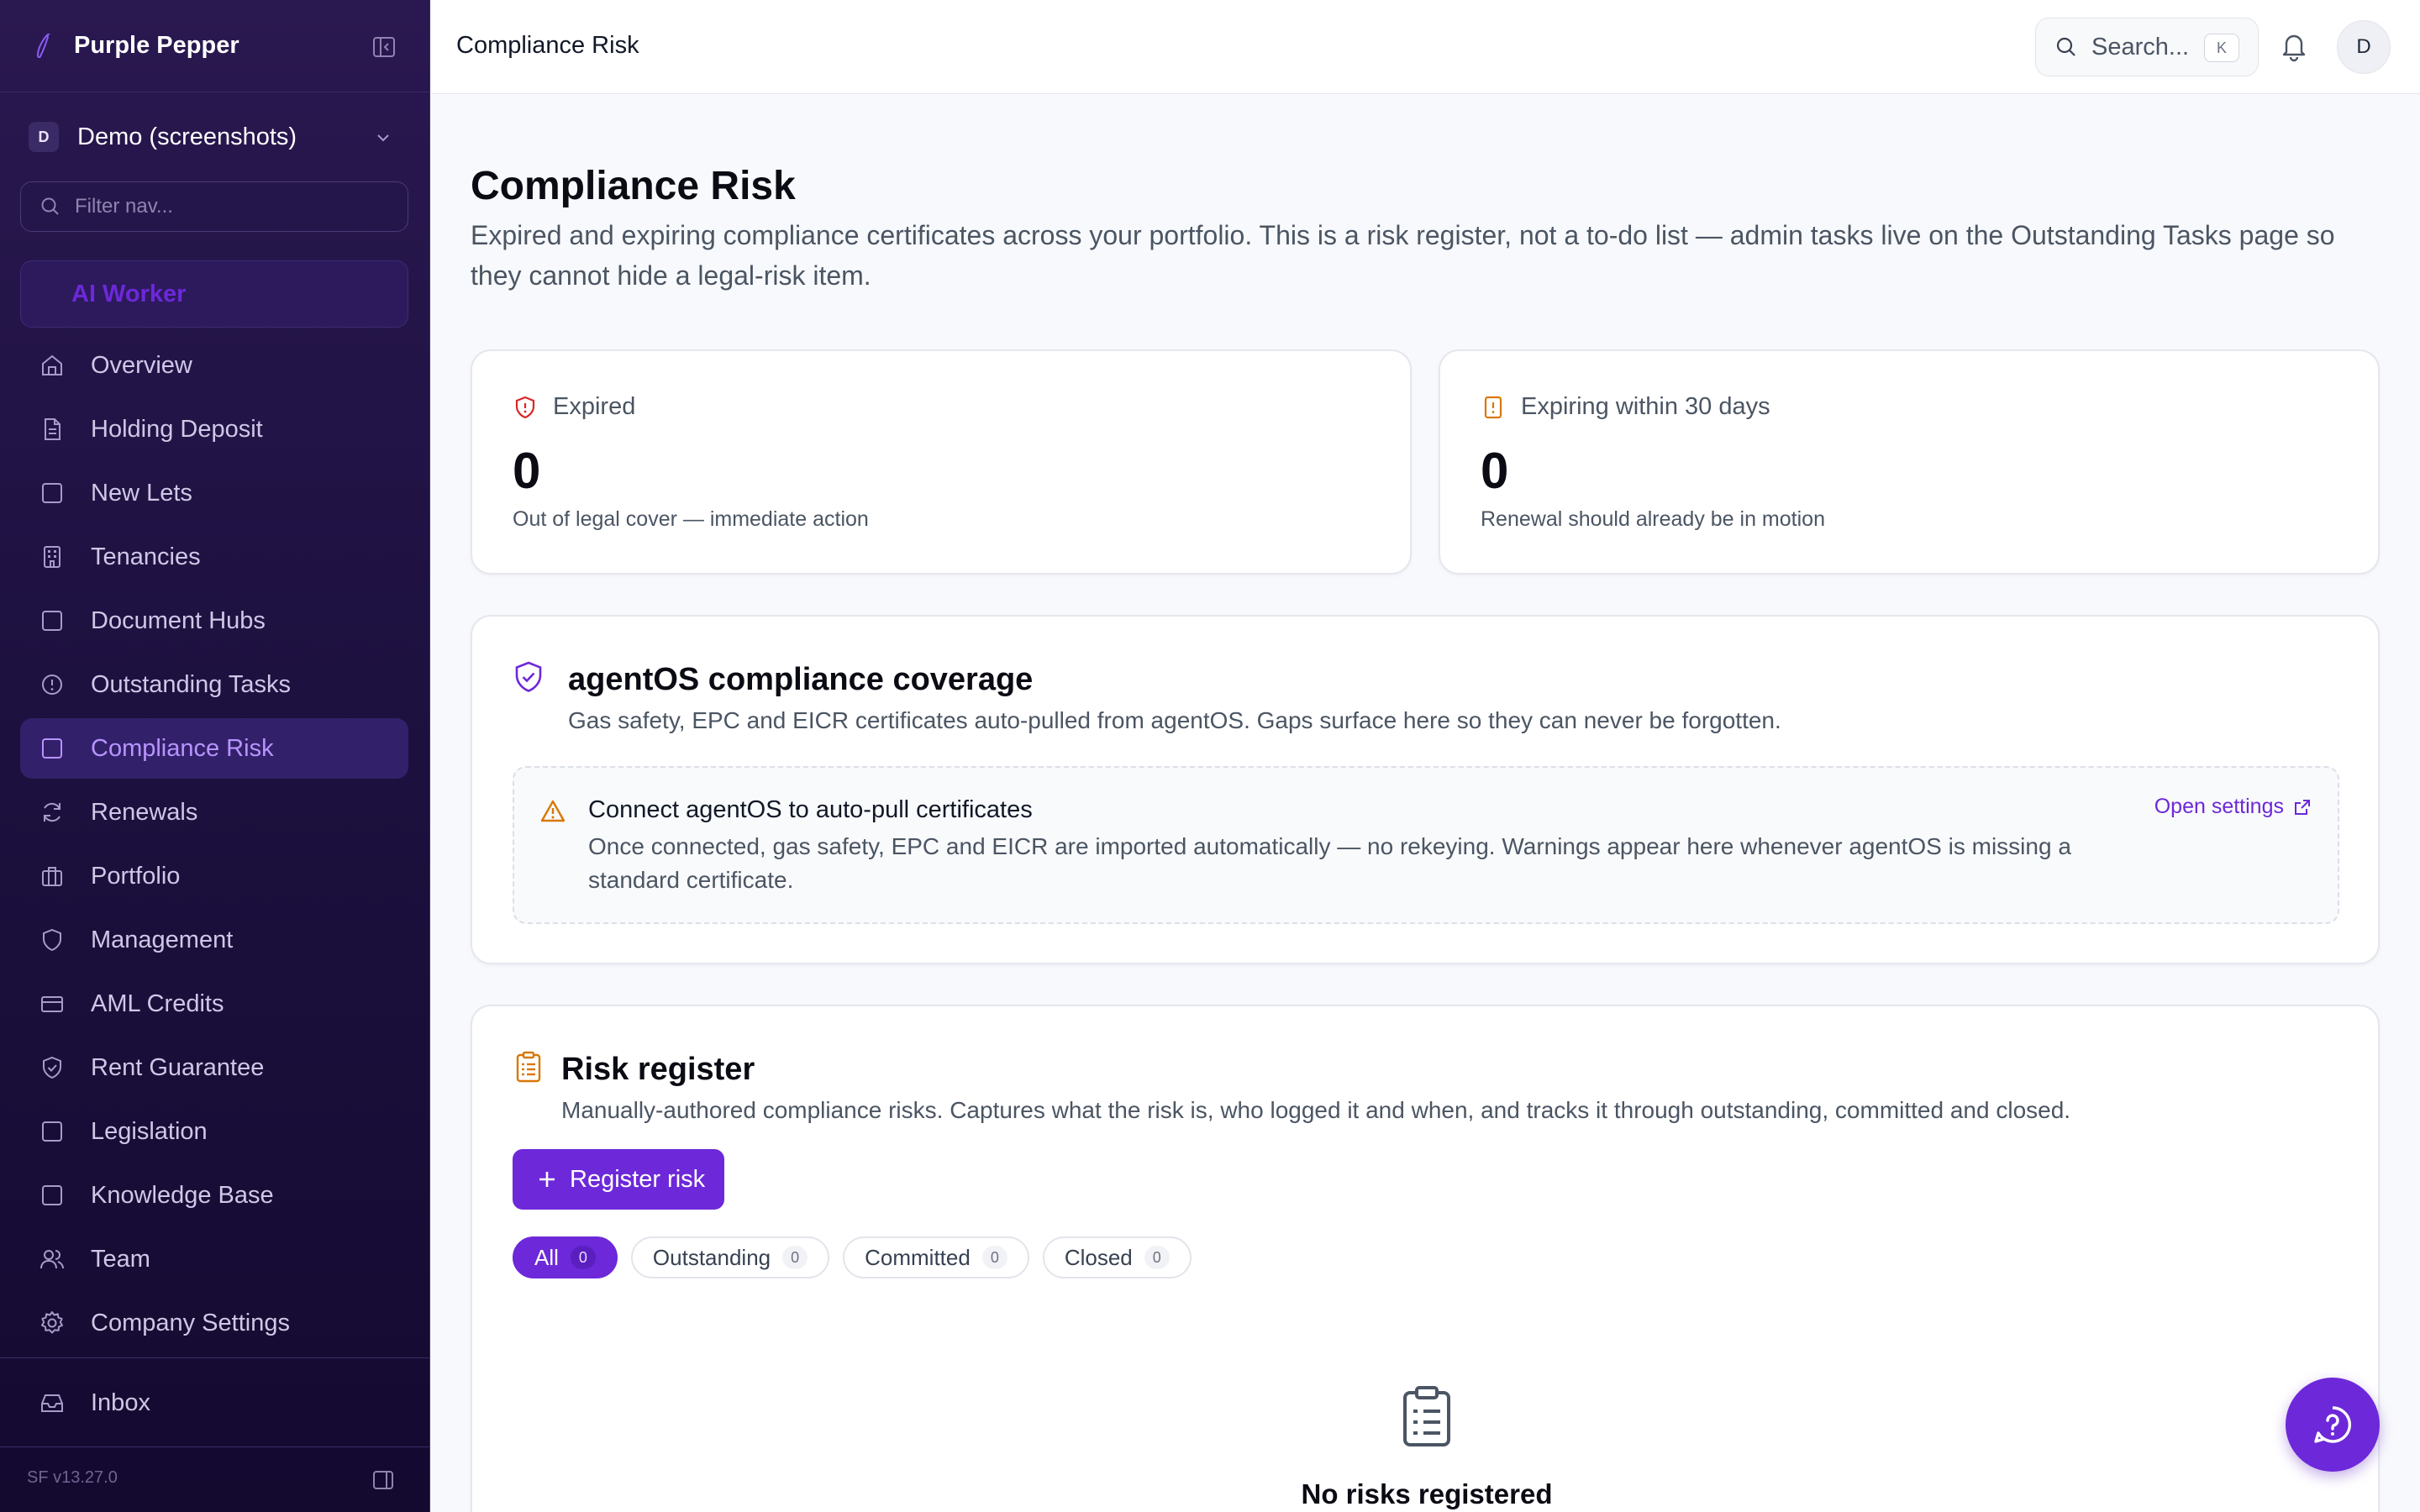 The height and width of the screenshot is (1512, 2420). Describe the element at coordinates (1493, 407) in the screenshot. I see `file-warning-icon` at that location.